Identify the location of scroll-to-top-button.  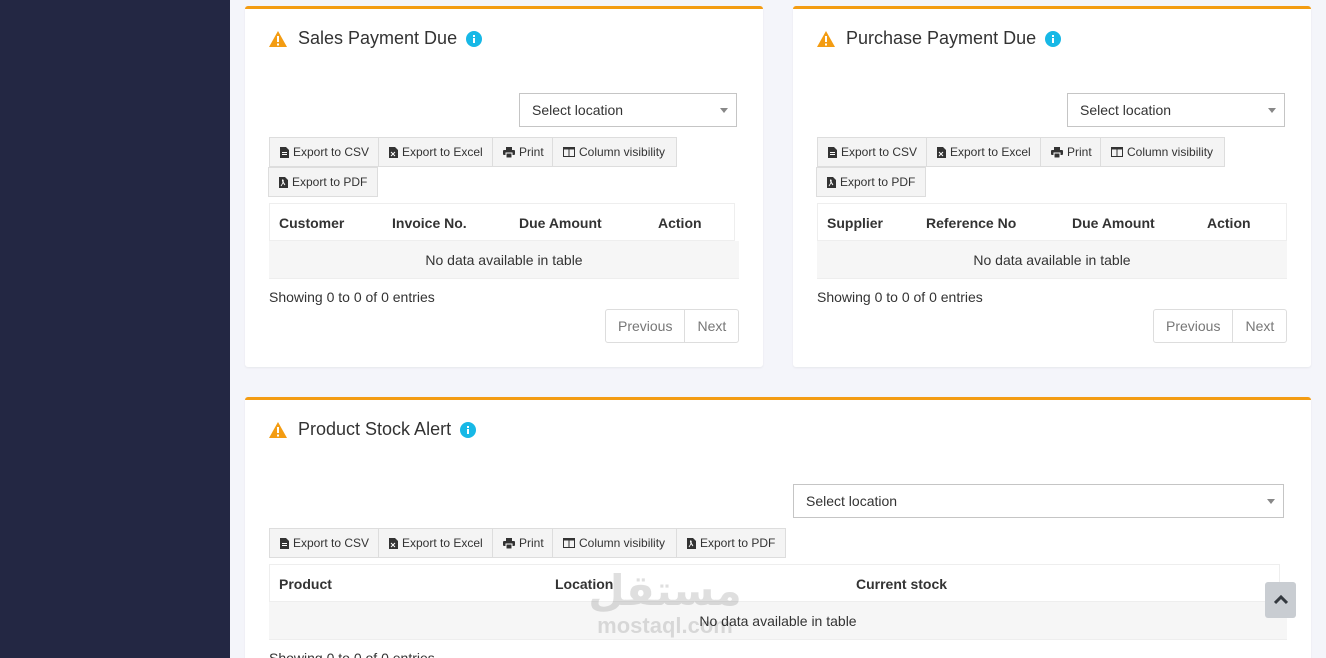
(1280, 600).